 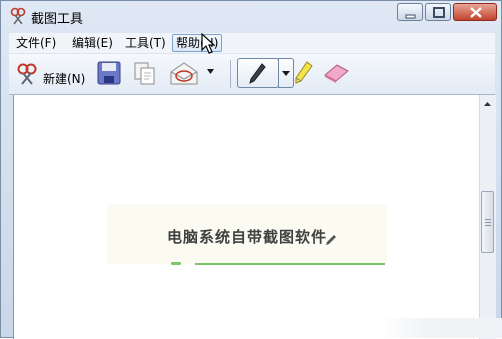 I want to click on maximize-button, so click(x=438, y=12).